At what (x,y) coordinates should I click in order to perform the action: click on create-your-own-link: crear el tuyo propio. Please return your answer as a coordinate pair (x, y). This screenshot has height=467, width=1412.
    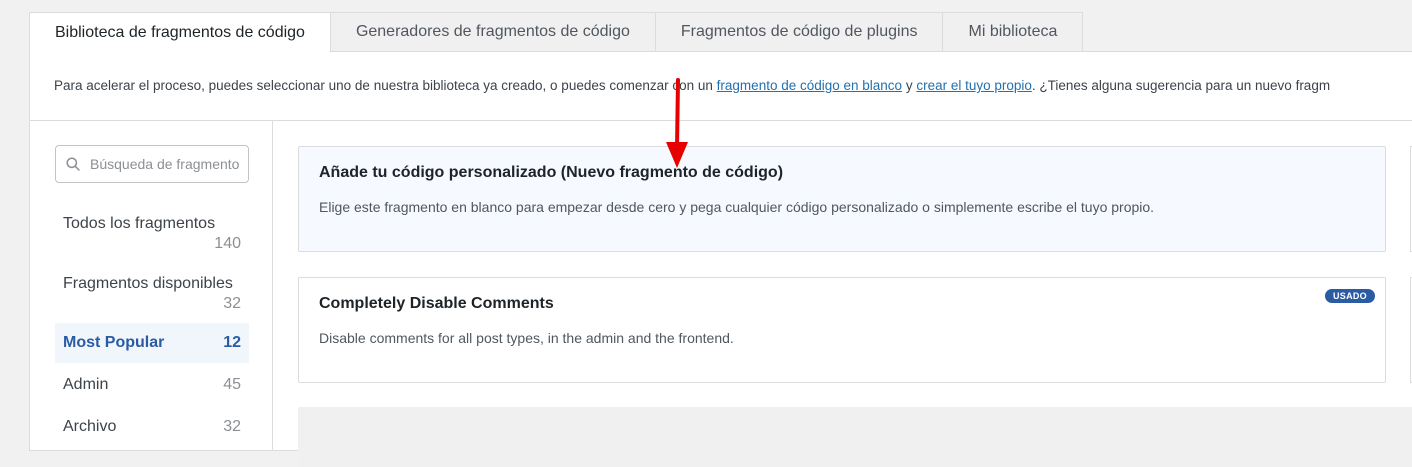
    Looking at the image, I should click on (974, 85).